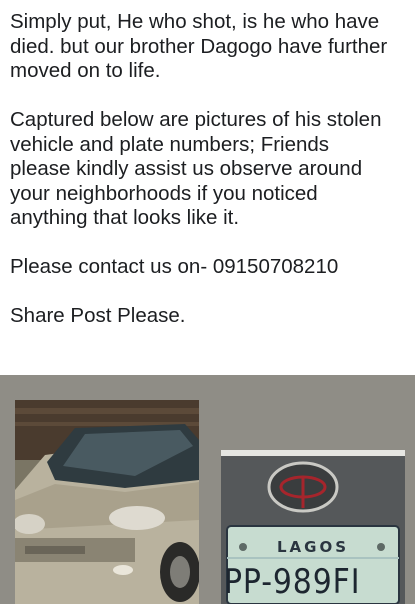 The image size is (415, 604). Describe the element at coordinates (313, 527) in the screenshot. I see `plate-photo: LAGOS PP-989FI` at that location.